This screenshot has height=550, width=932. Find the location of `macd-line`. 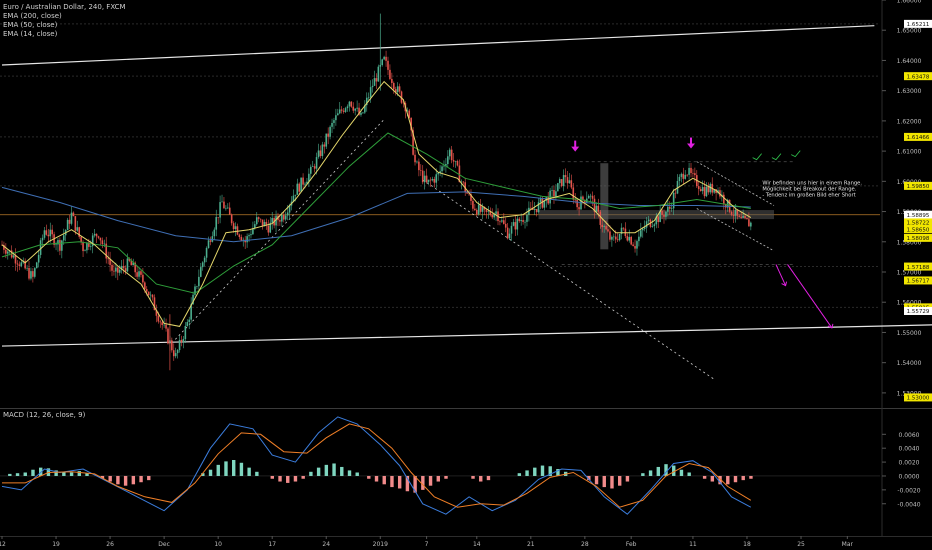

macd-line is located at coordinates (376, 465).